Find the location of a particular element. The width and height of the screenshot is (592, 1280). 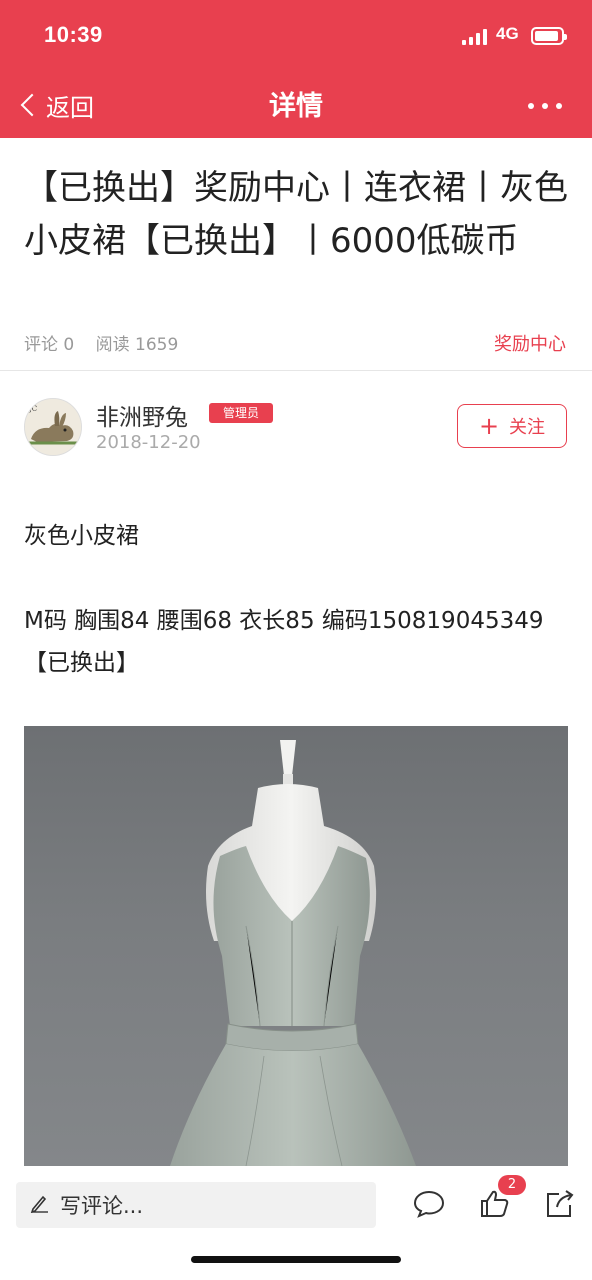

read-count: 阅读 1659 is located at coordinates (137, 345).